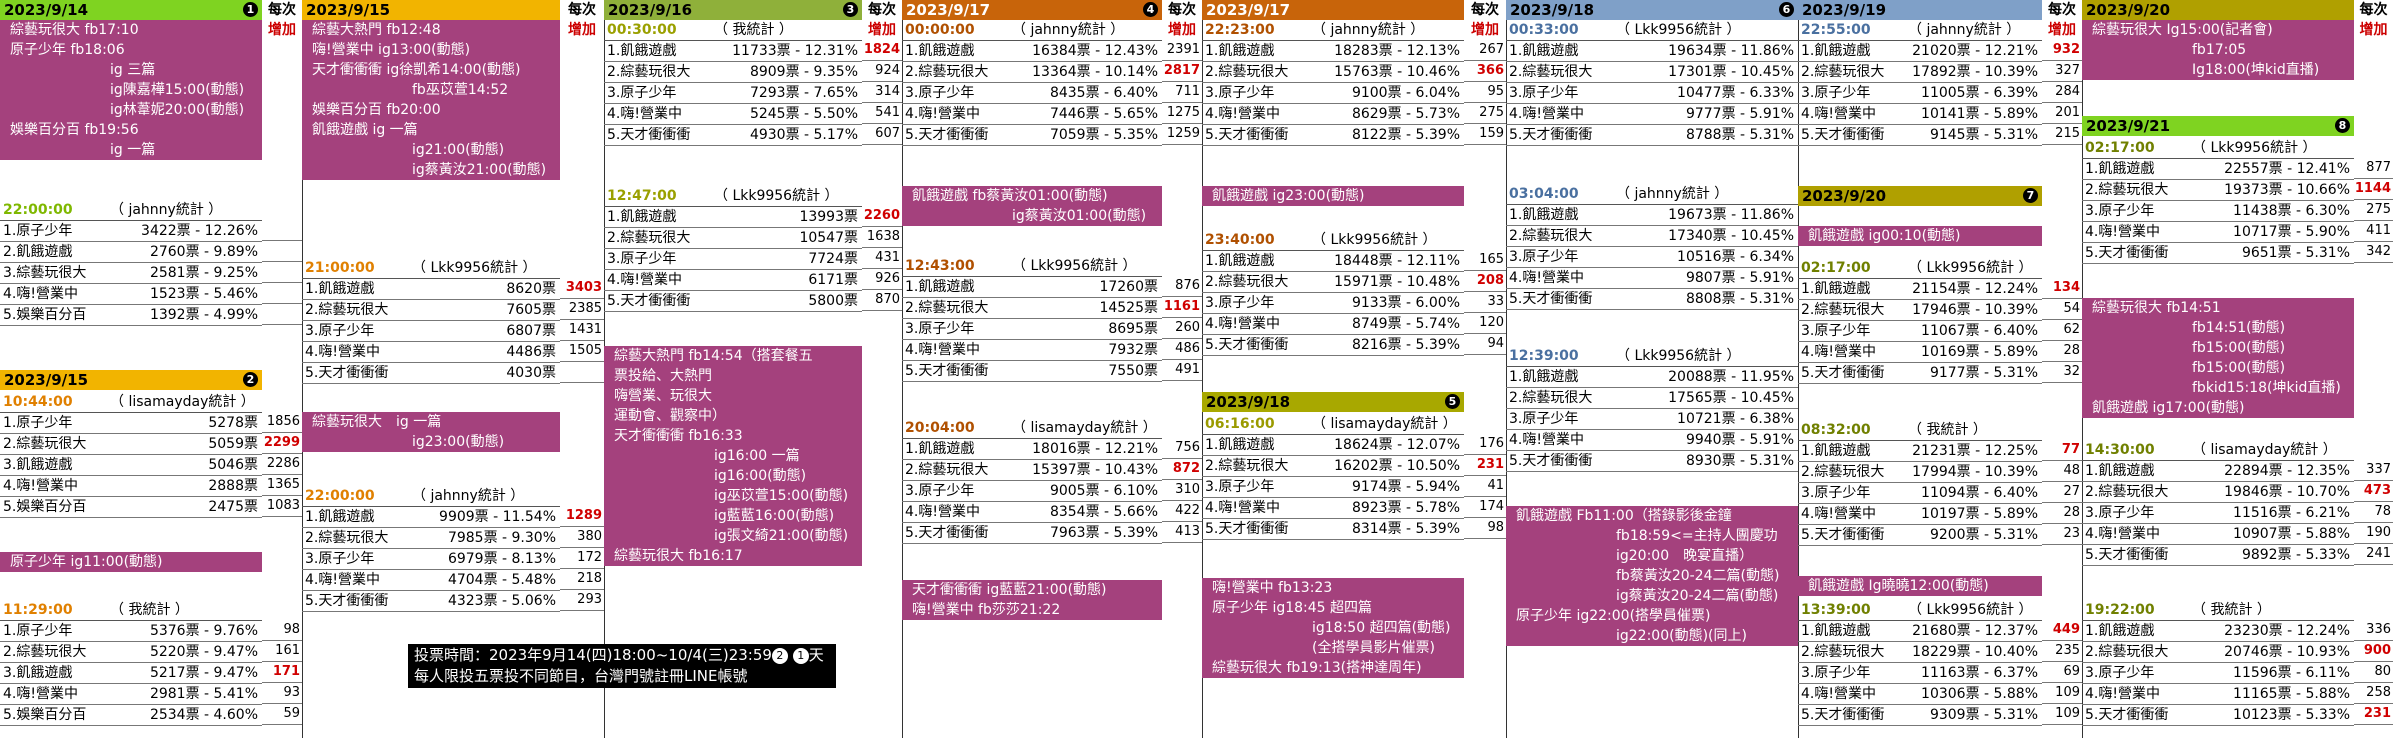 This screenshot has width=2393, height=738. Describe the element at coordinates (582, 558) in the screenshot. I see `increment-value: 172` at that location.